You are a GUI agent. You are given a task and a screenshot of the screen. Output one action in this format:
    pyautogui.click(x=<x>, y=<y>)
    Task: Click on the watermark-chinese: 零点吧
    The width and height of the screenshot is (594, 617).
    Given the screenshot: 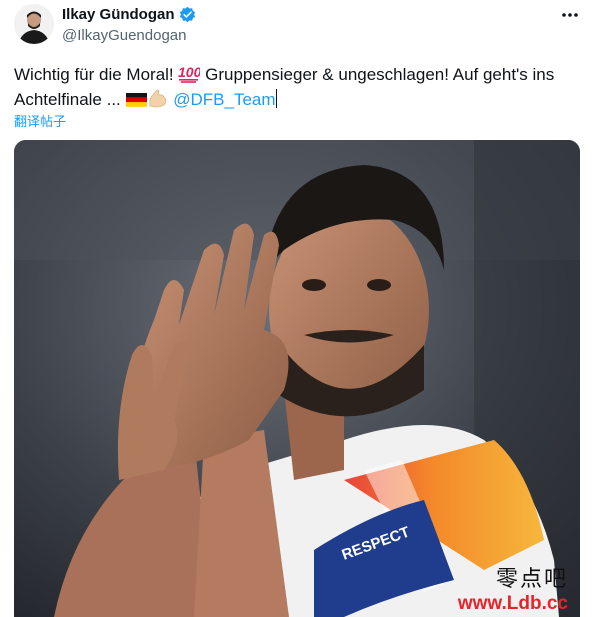 What is the action you would take?
    pyautogui.click(x=531, y=579)
    